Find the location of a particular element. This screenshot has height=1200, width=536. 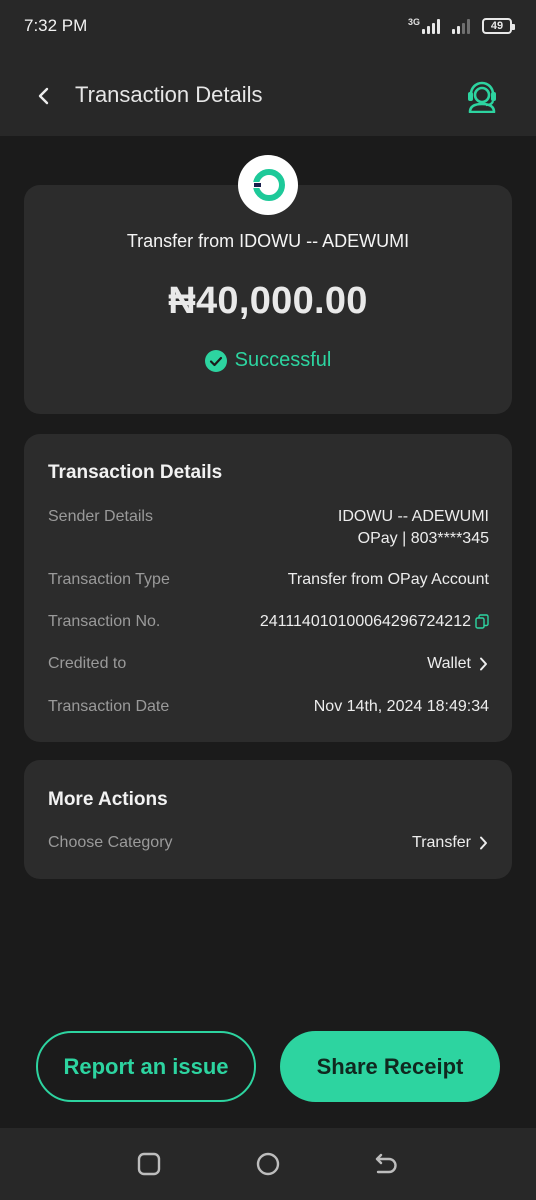

details-heading: Transaction Details is located at coordinates (135, 472).